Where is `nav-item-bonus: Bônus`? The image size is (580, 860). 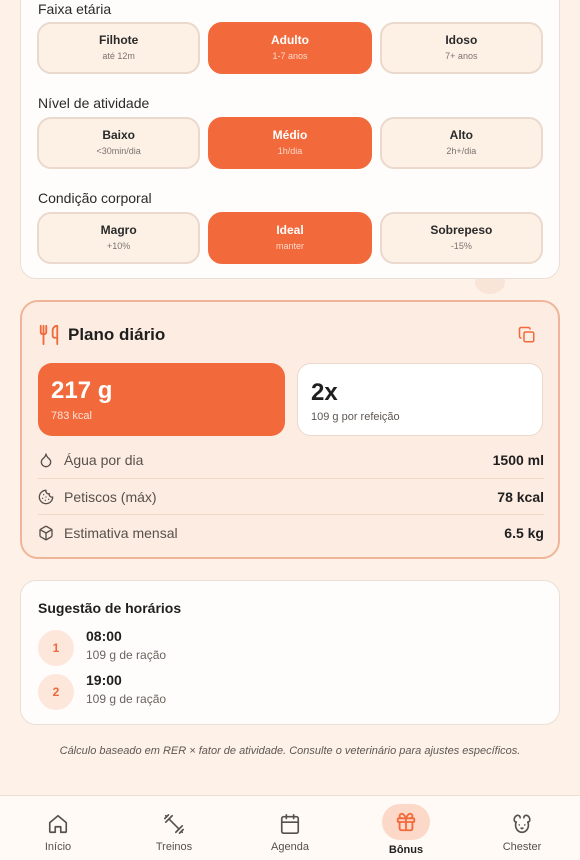 nav-item-bonus: Bônus is located at coordinates (406, 828).